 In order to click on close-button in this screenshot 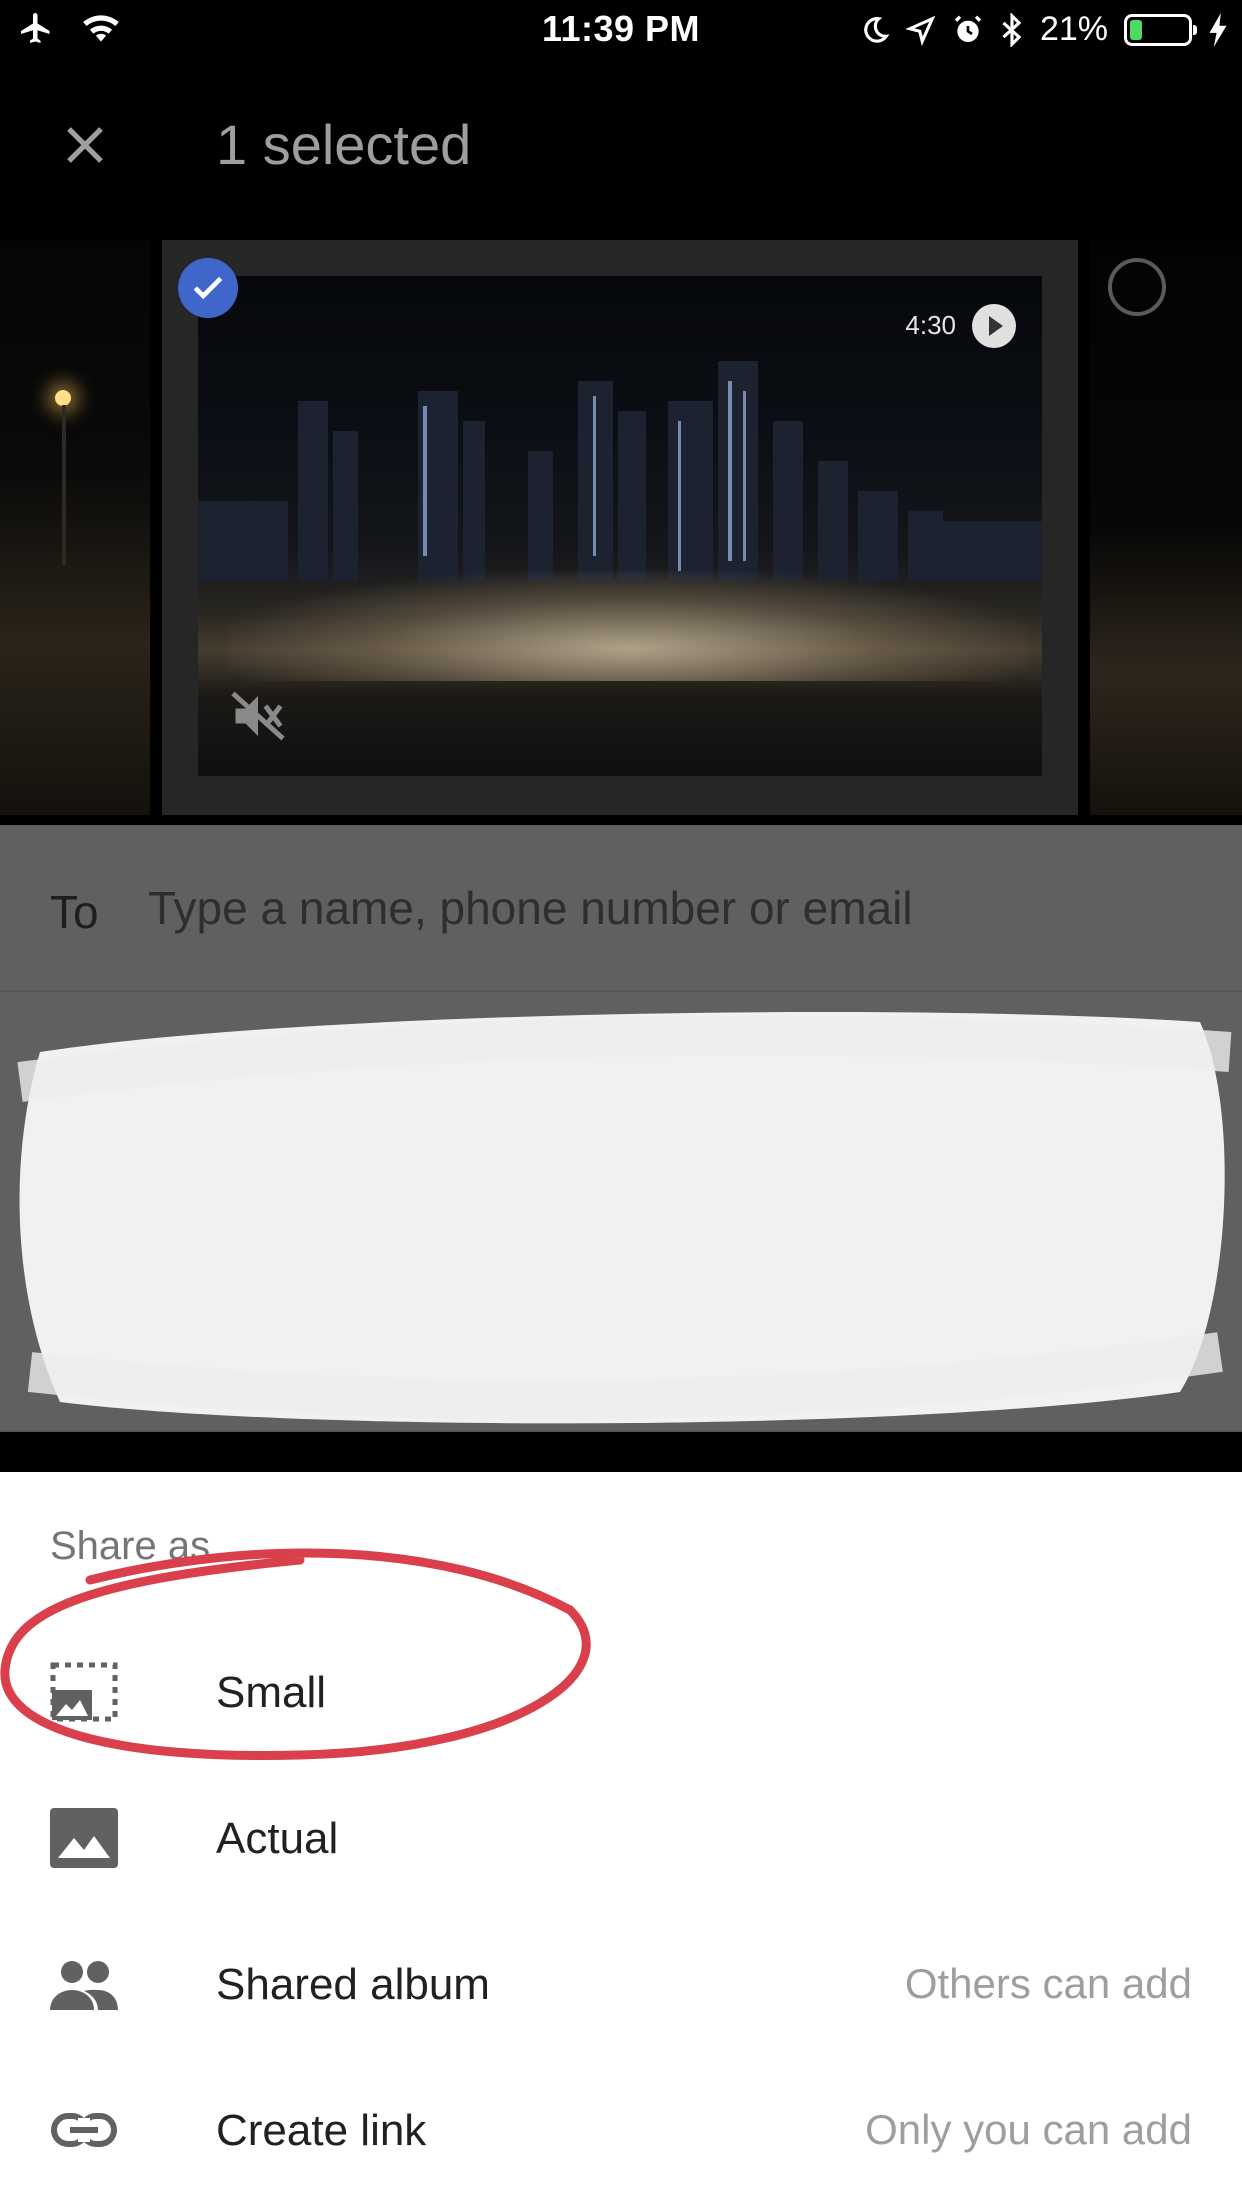, I will do `click(85, 145)`.